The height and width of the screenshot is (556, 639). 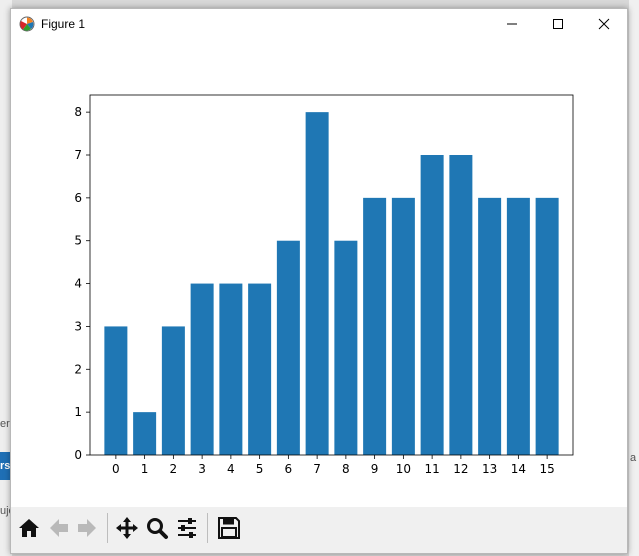 What do you see at coordinates (375, 469) in the screenshot?
I see `x-tick-label: 9` at bounding box center [375, 469].